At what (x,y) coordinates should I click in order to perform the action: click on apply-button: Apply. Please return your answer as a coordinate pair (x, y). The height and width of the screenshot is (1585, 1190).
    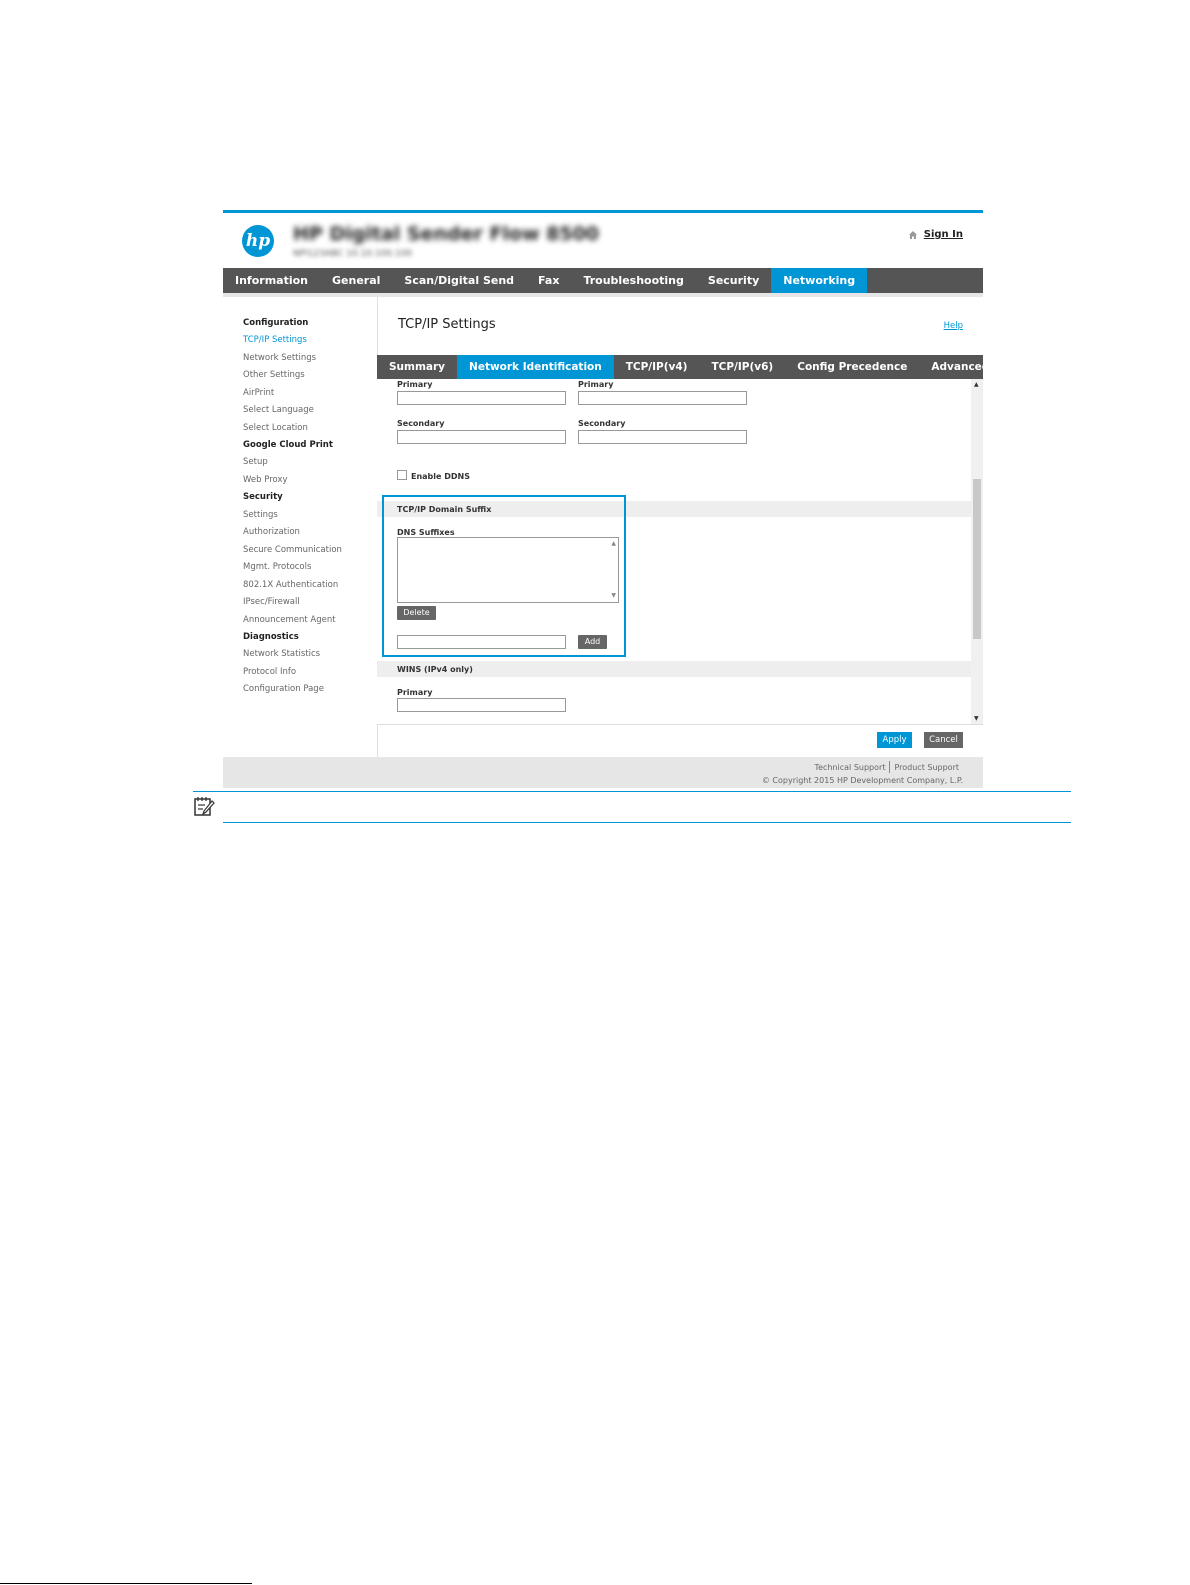
    Looking at the image, I should click on (894, 740).